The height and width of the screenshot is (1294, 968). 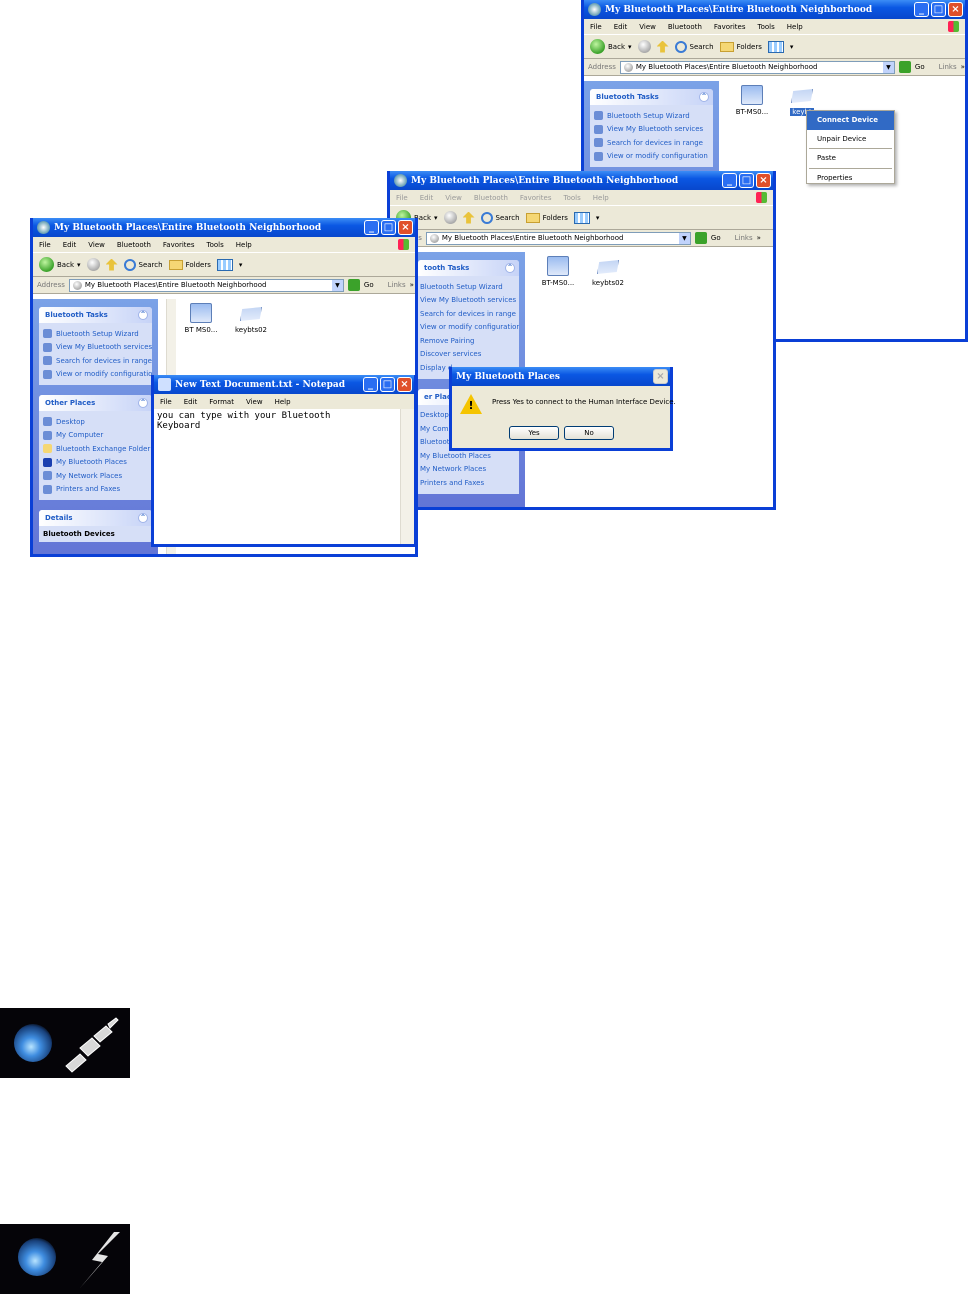 What do you see at coordinates (850, 120) in the screenshot?
I see `menu-connect-device: Connect Device` at bounding box center [850, 120].